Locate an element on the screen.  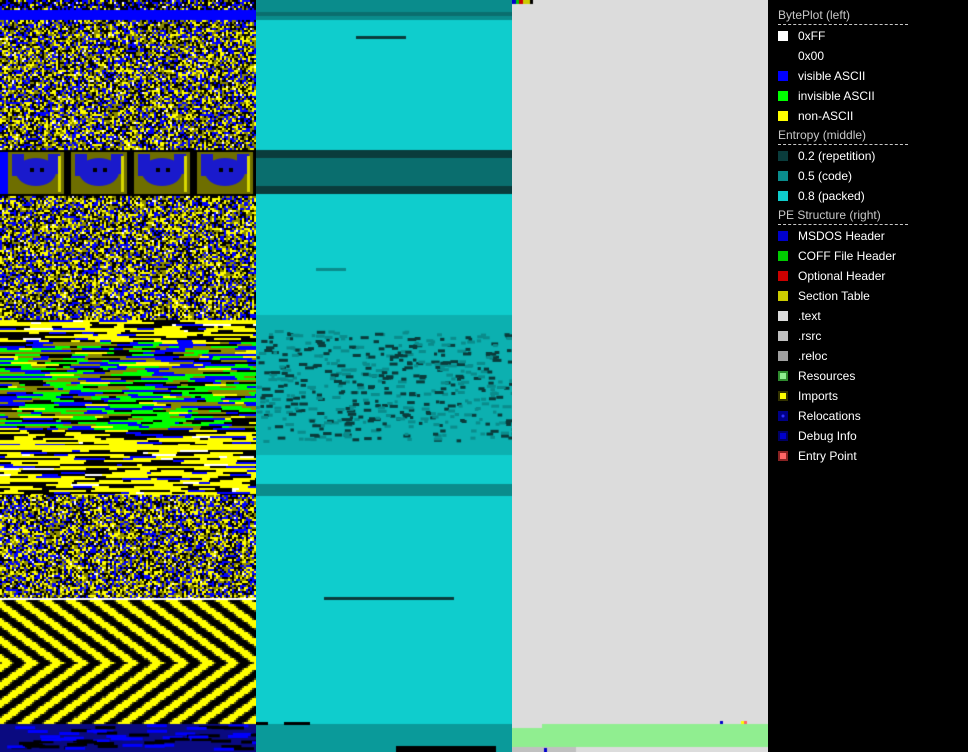
legend-label: Relocations is located at coordinates (829, 416).